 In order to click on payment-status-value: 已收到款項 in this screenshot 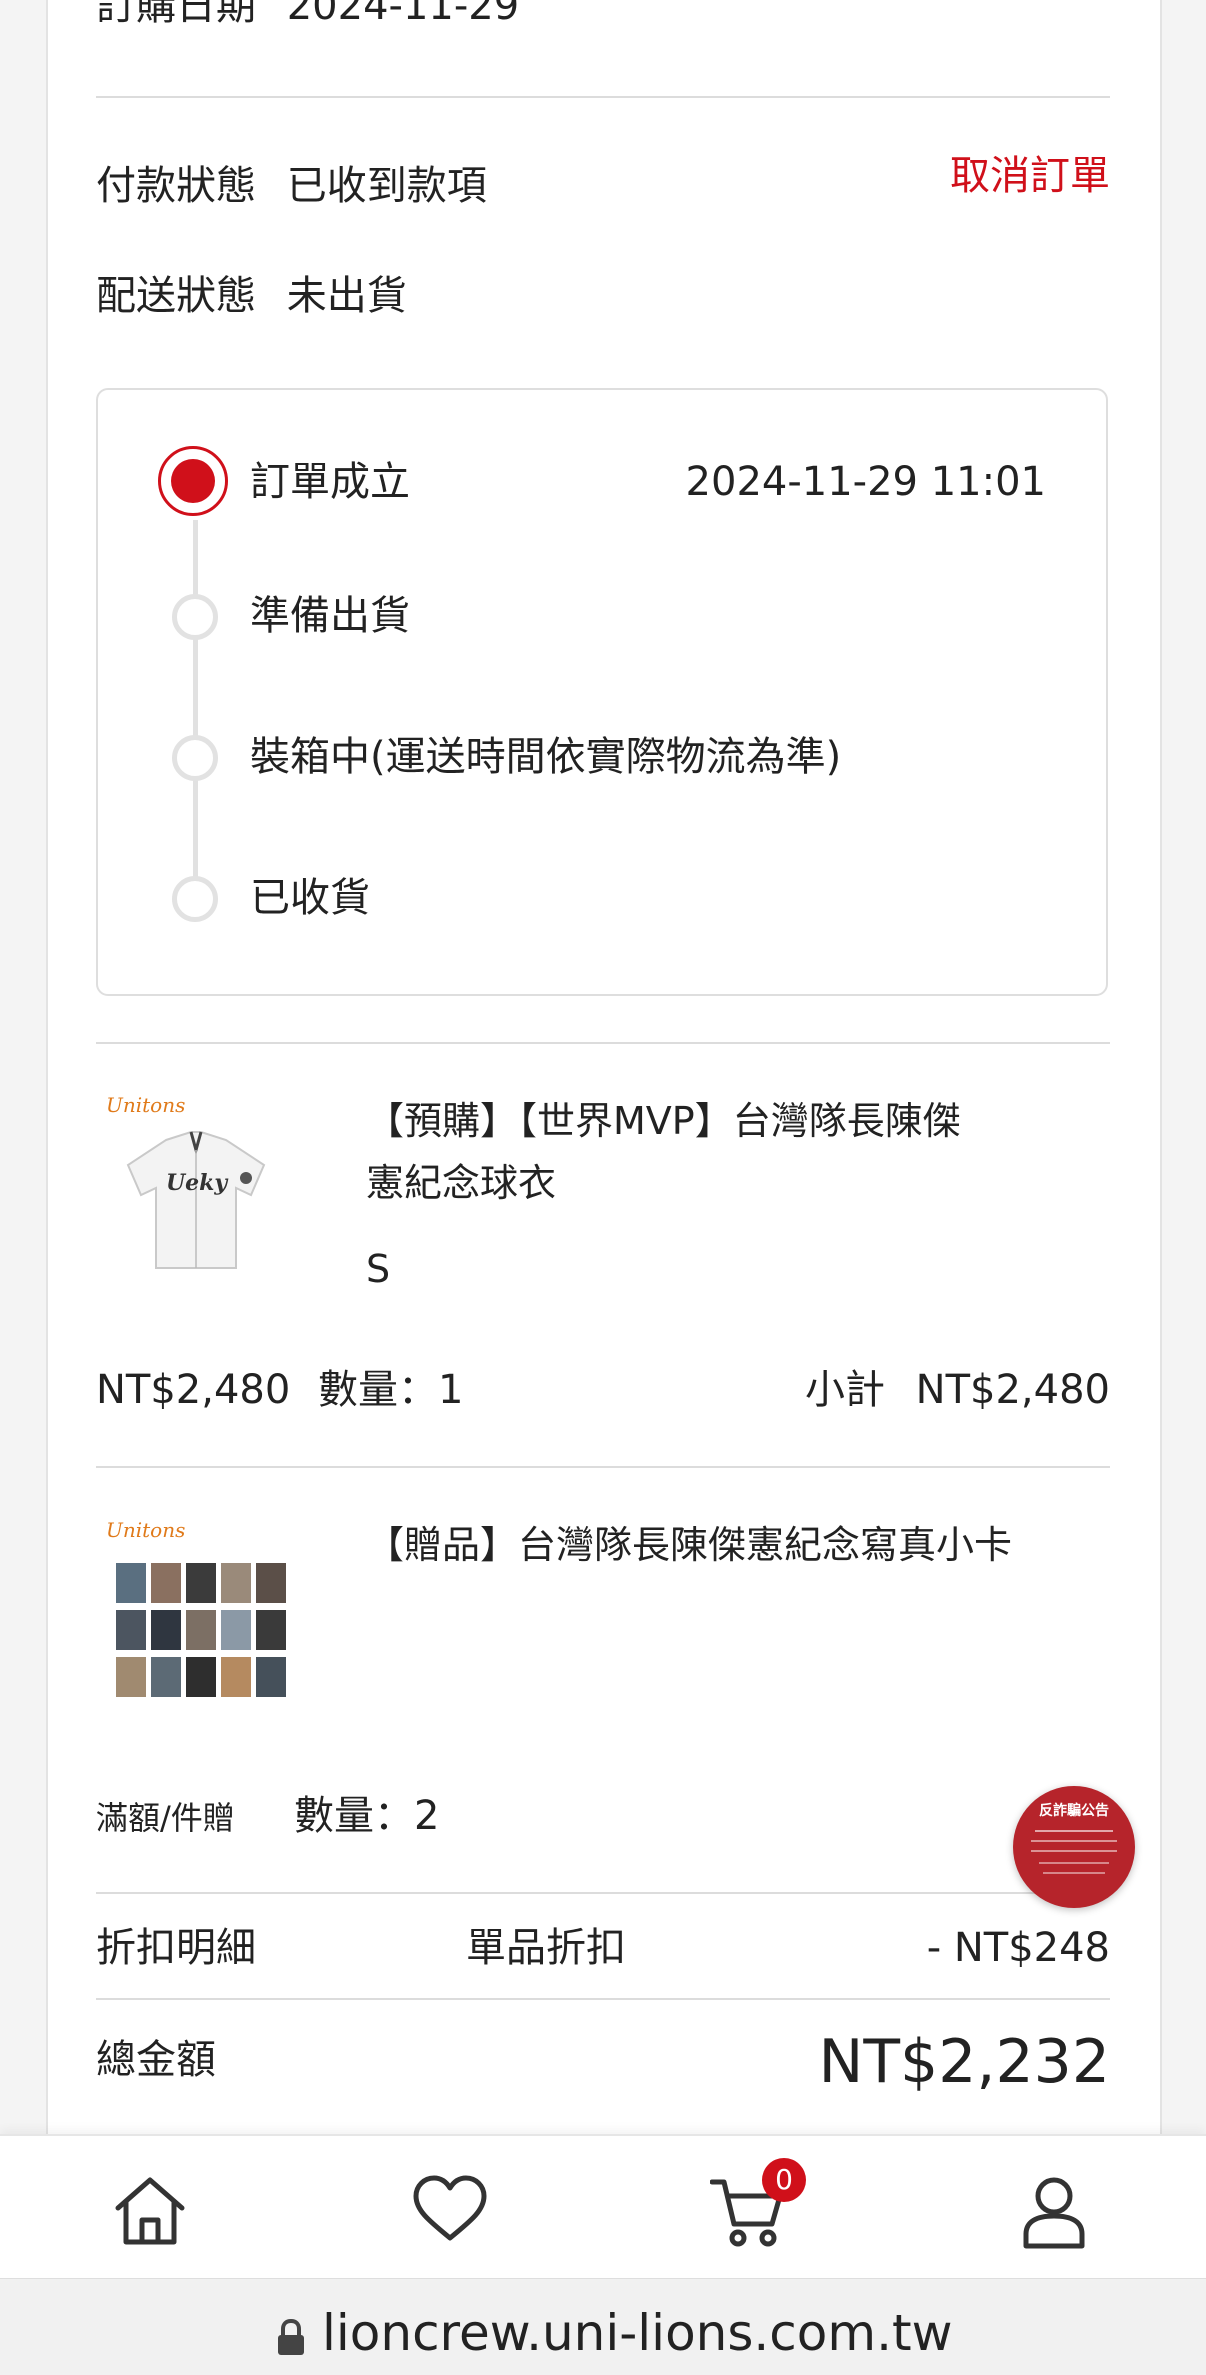, I will do `click(386, 186)`.